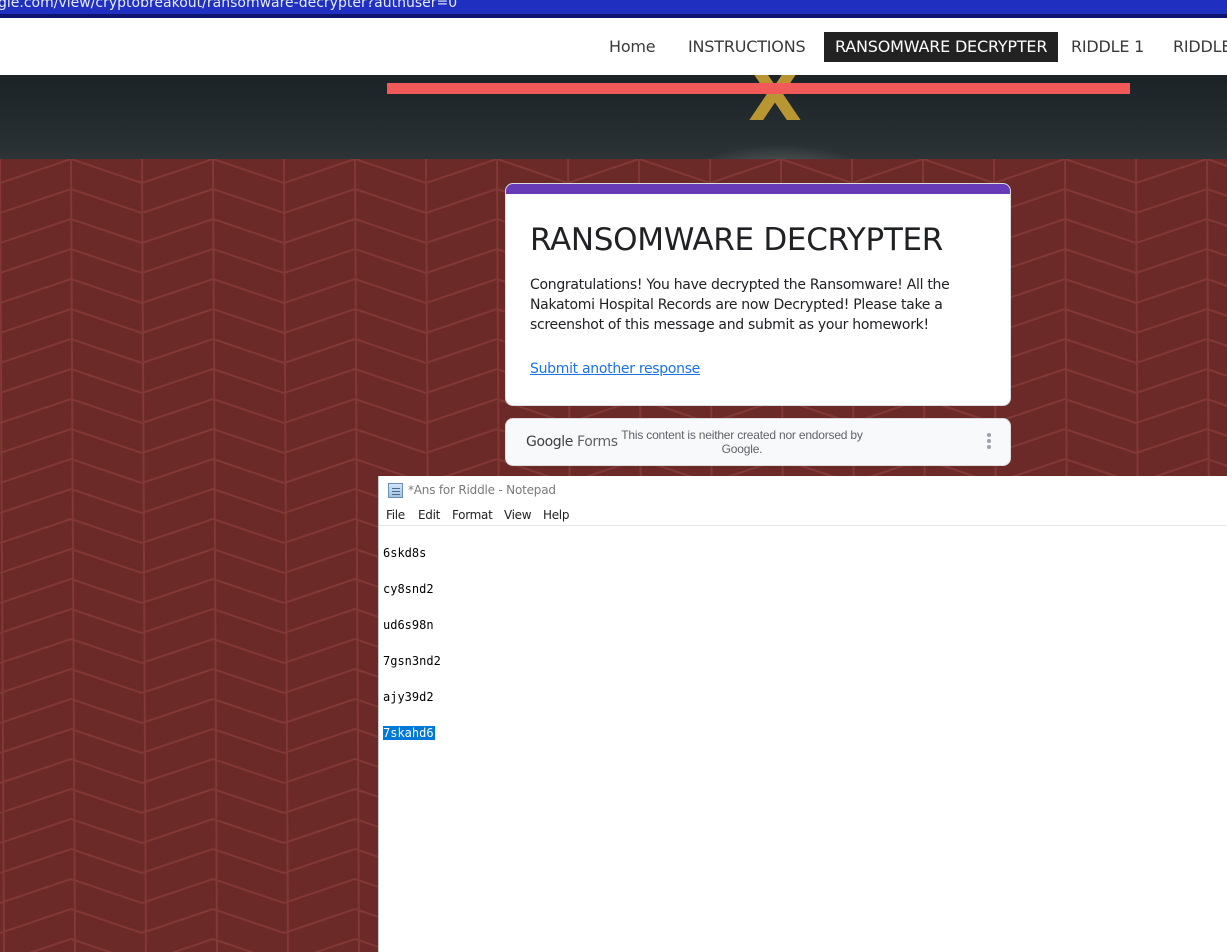  What do you see at coordinates (1194, 47) in the screenshot?
I see `nav-item-riddle-2: RIDDLE` at bounding box center [1194, 47].